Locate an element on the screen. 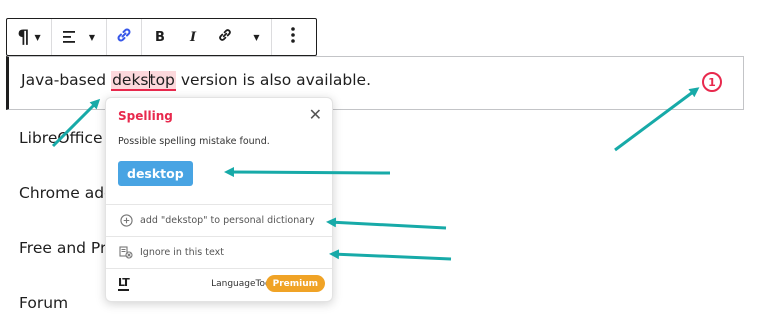 This screenshot has width=768, height=328. popup-title: Spelling is located at coordinates (145, 116).